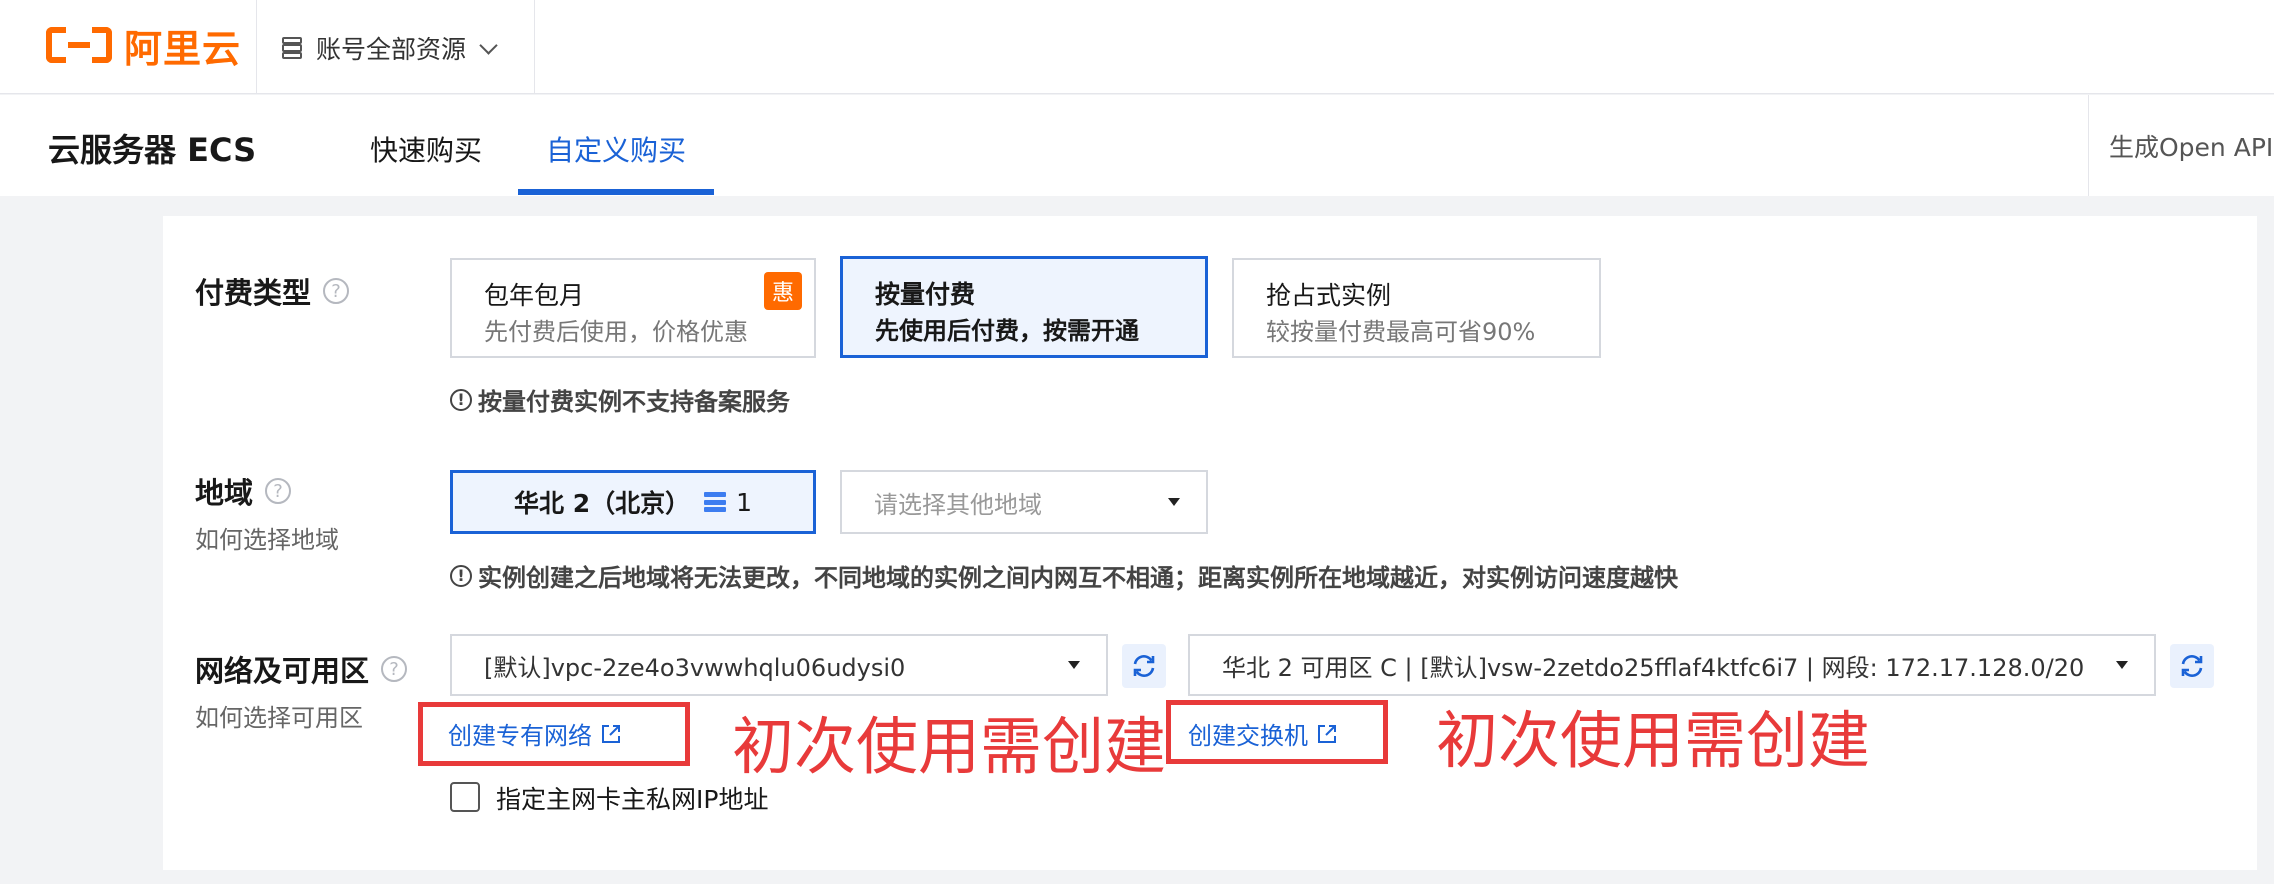 The width and height of the screenshot is (2274, 884). Describe the element at coordinates (292, 48) in the screenshot. I see `resource-stack-icon` at that location.